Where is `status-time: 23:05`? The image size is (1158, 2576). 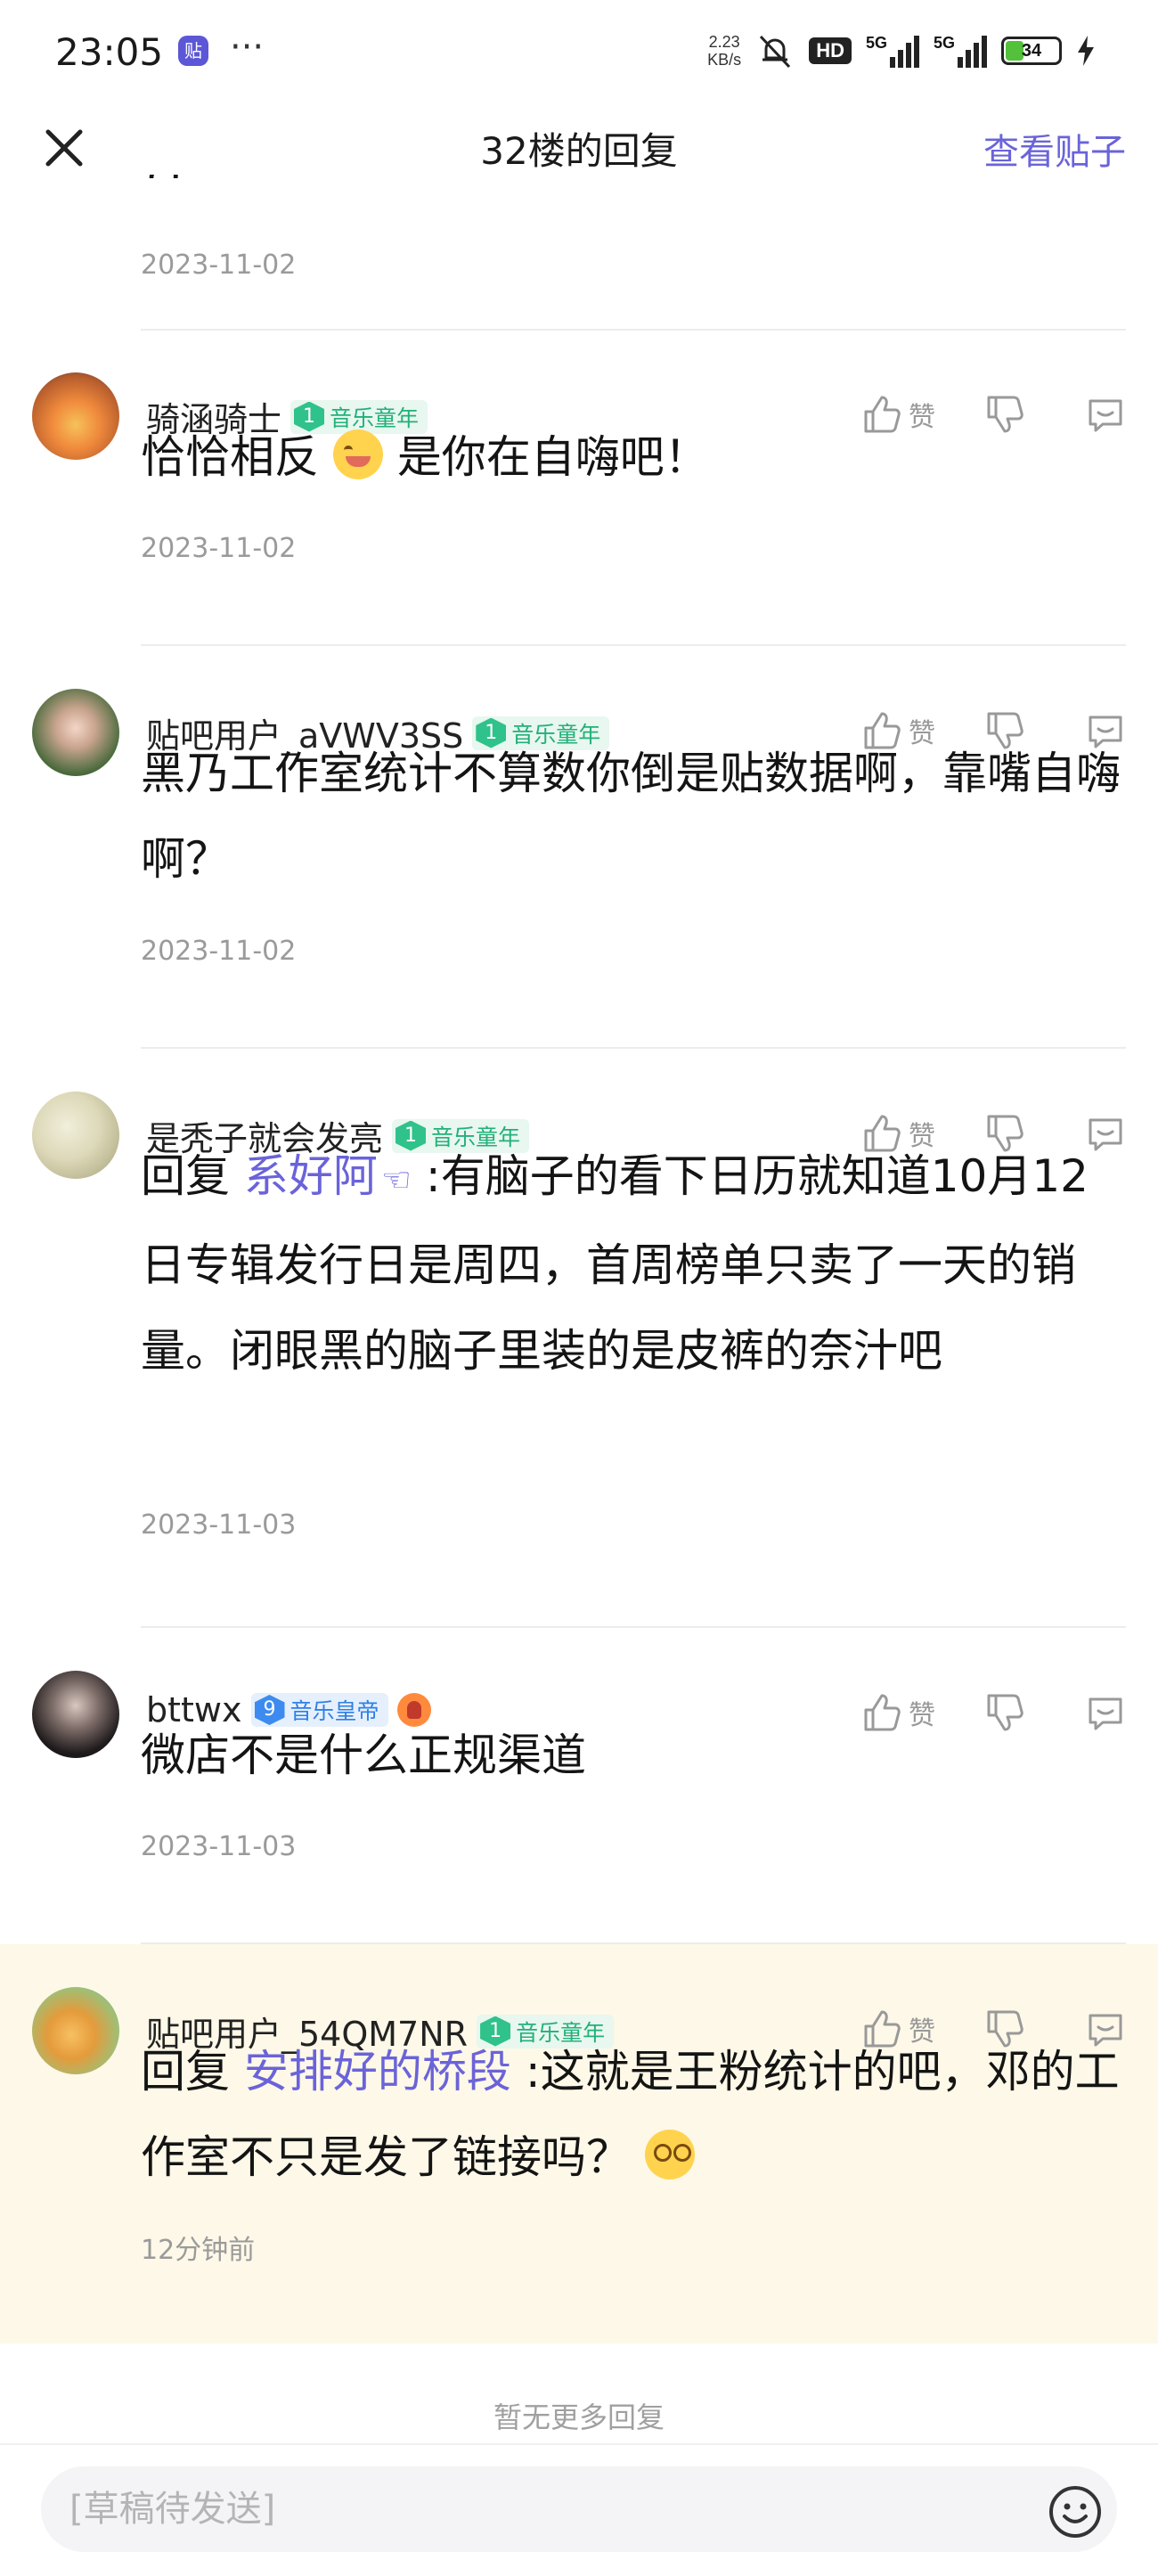 status-time: 23:05 is located at coordinates (109, 52).